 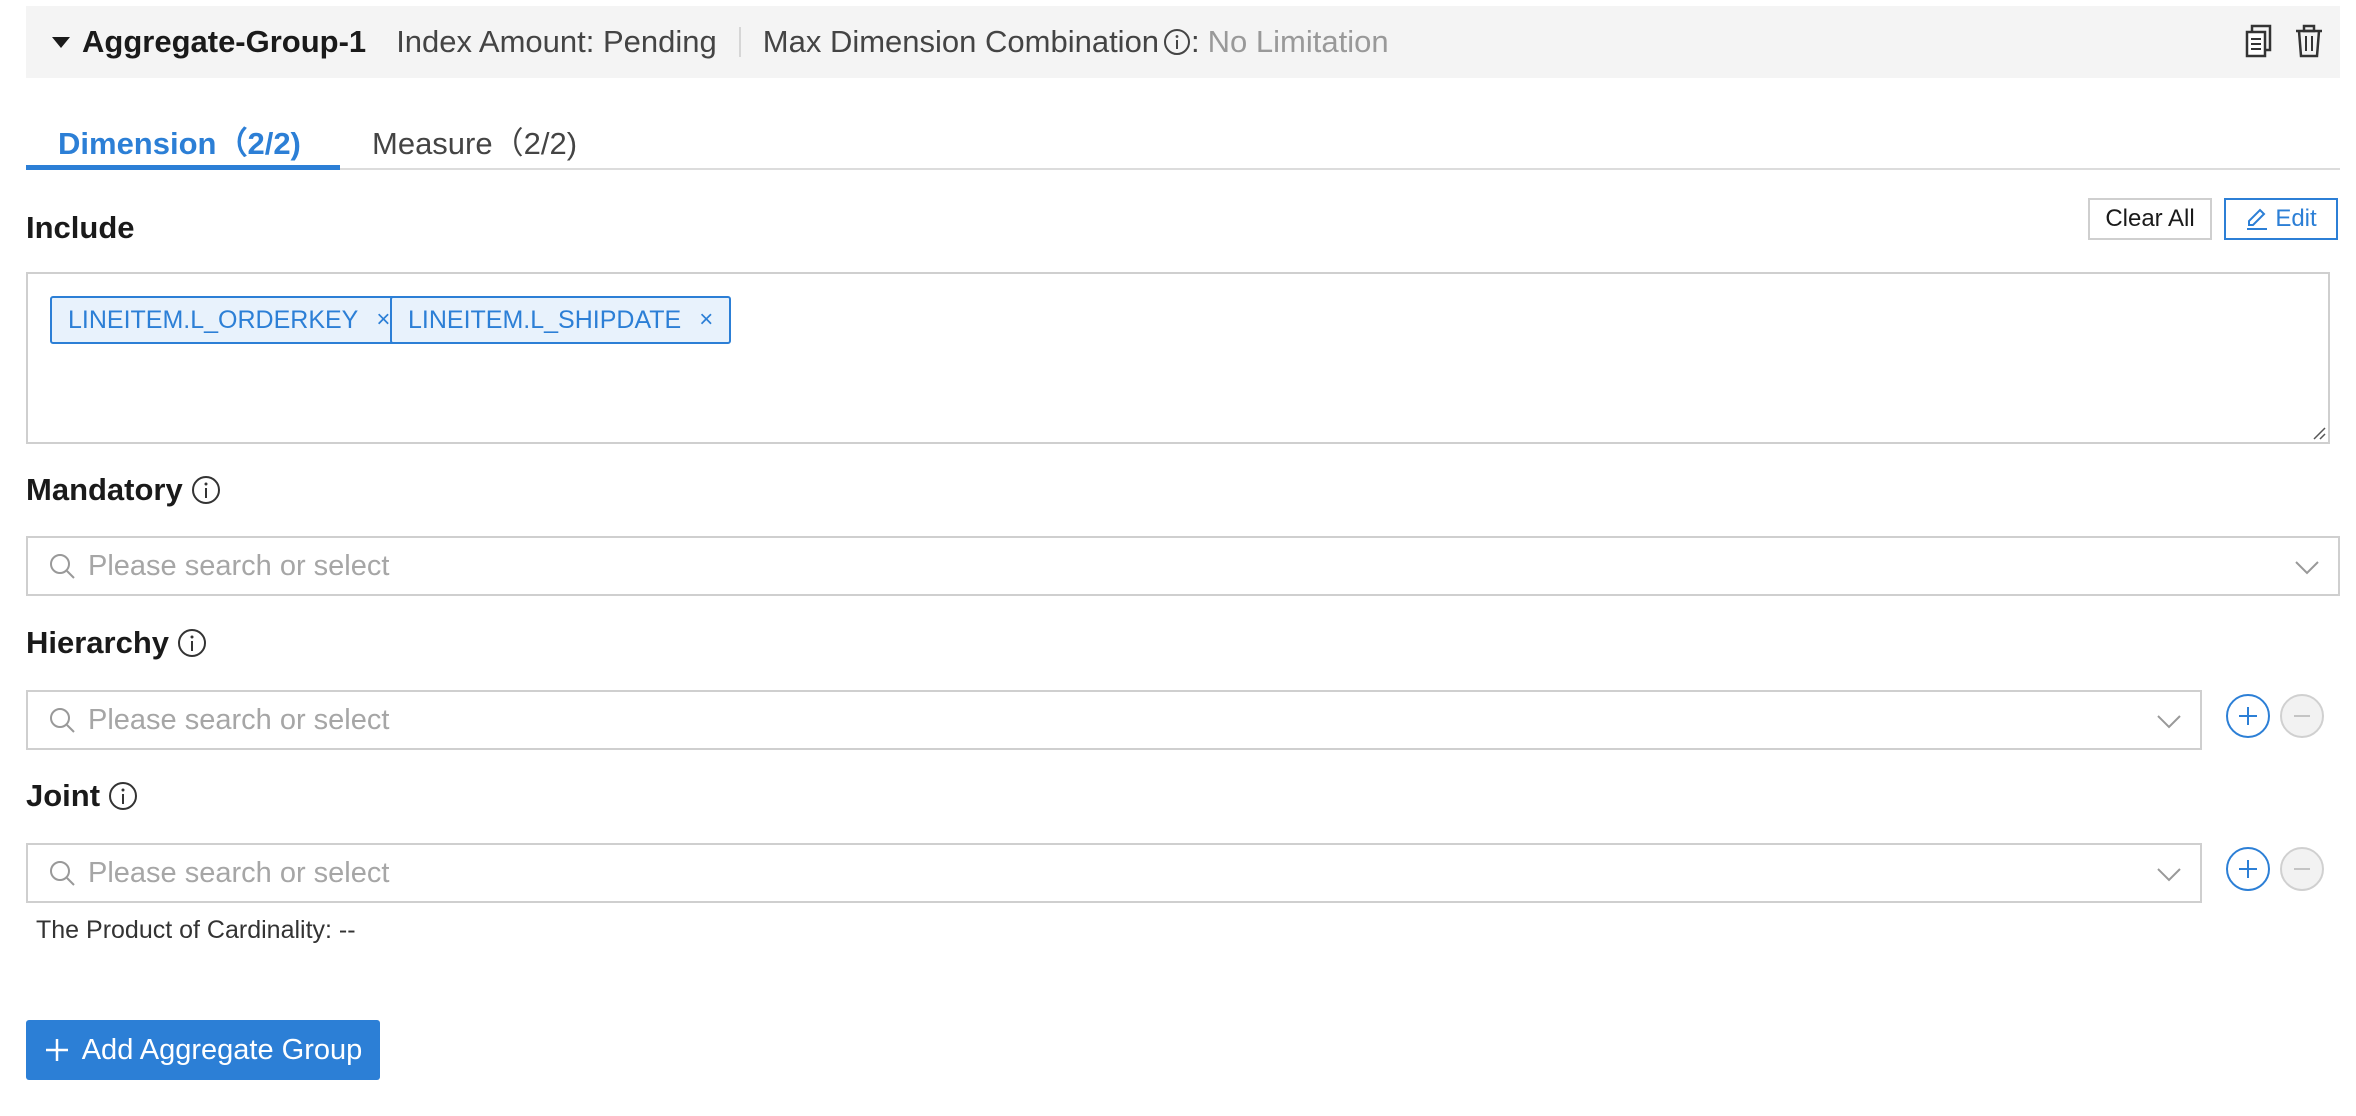 What do you see at coordinates (80, 227) in the screenshot?
I see `include-label: Include` at bounding box center [80, 227].